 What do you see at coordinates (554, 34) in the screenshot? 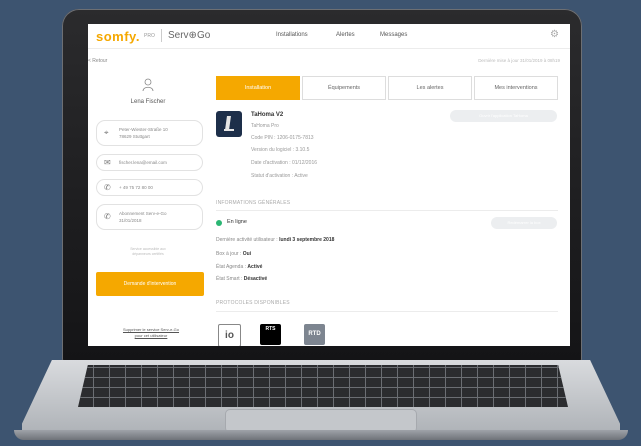
I see `settings-gear-icon: ⚙` at bounding box center [554, 34].